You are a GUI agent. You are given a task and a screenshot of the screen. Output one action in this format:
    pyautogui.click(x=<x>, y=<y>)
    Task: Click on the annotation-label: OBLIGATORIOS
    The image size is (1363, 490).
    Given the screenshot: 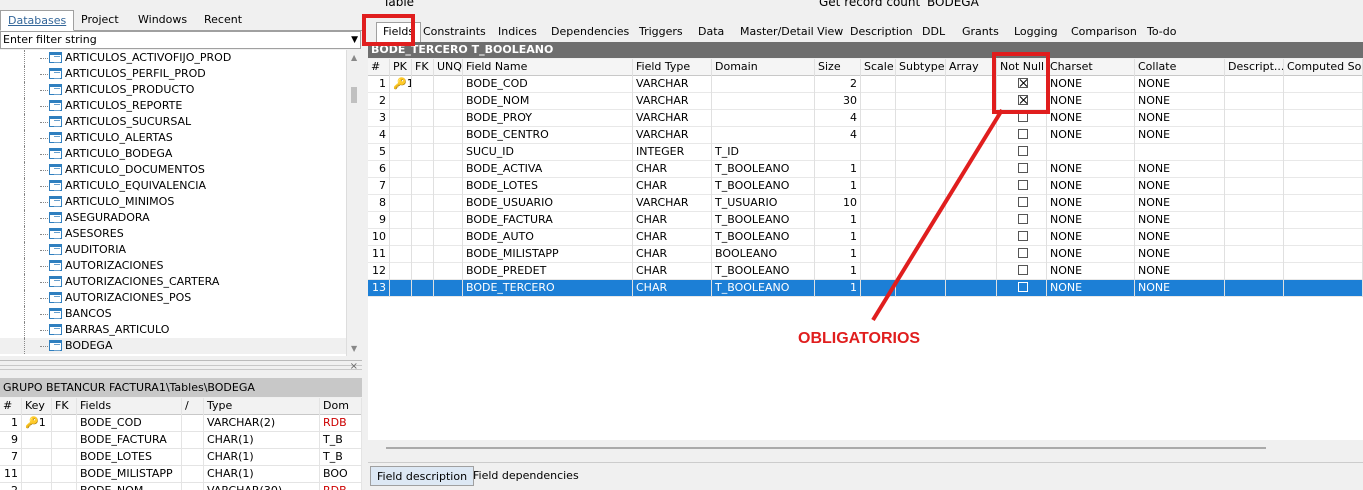 What is the action you would take?
    pyautogui.click(x=859, y=338)
    